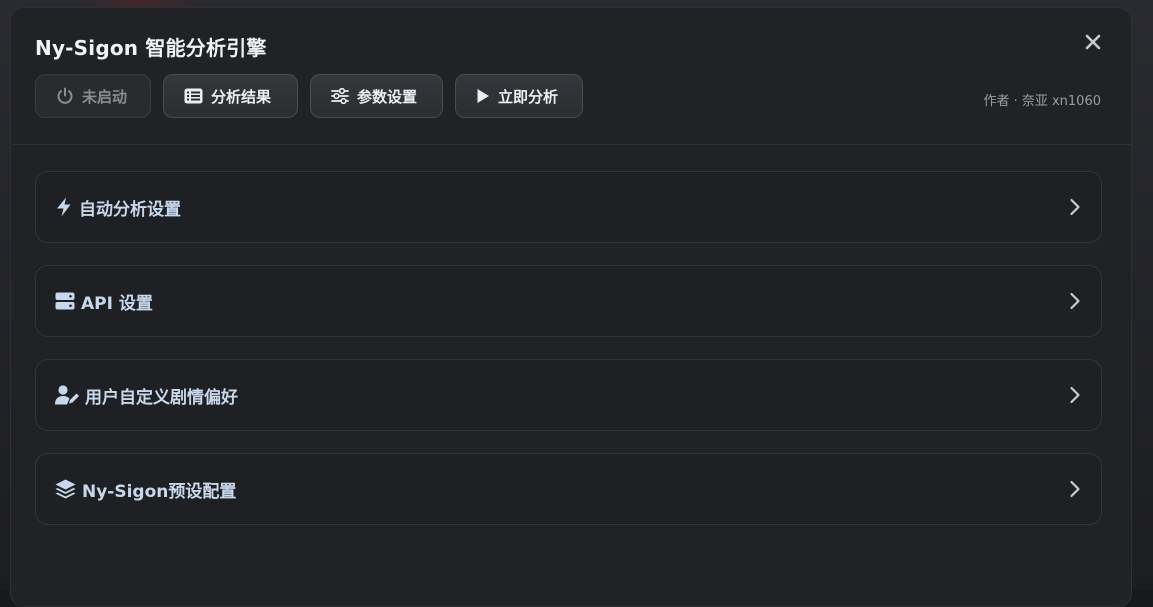 Image resolution: width=1153 pixels, height=607 pixels. Describe the element at coordinates (1042, 101) in the screenshot. I see `author-credit: 作者 · 奈亚 xn1060` at that location.